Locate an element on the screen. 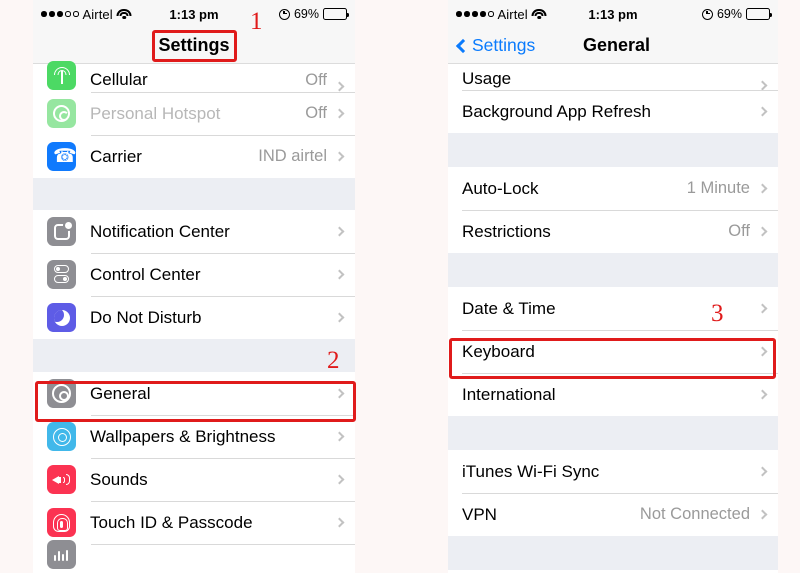  row-label: International is located at coordinates (509, 394).